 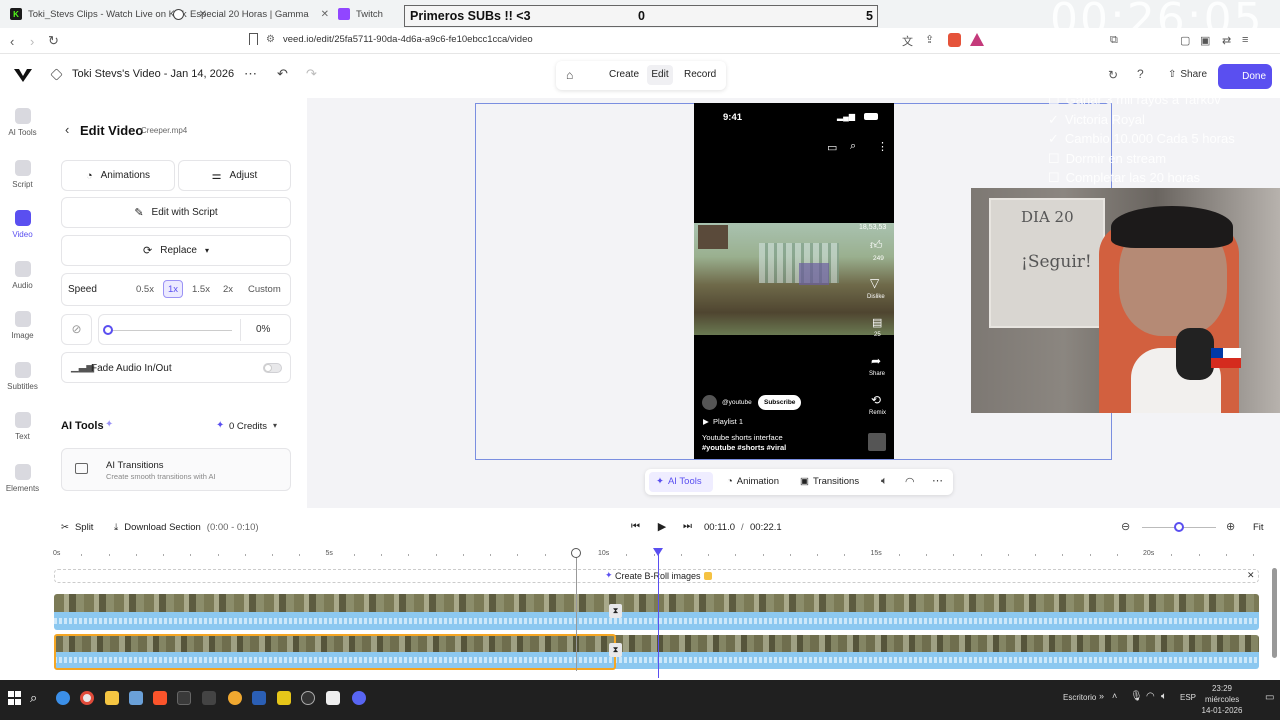 What do you see at coordinates (1222, 699) in the screenshot?
I see `clock-day: miércoles` at bounding box center [1222, 699].